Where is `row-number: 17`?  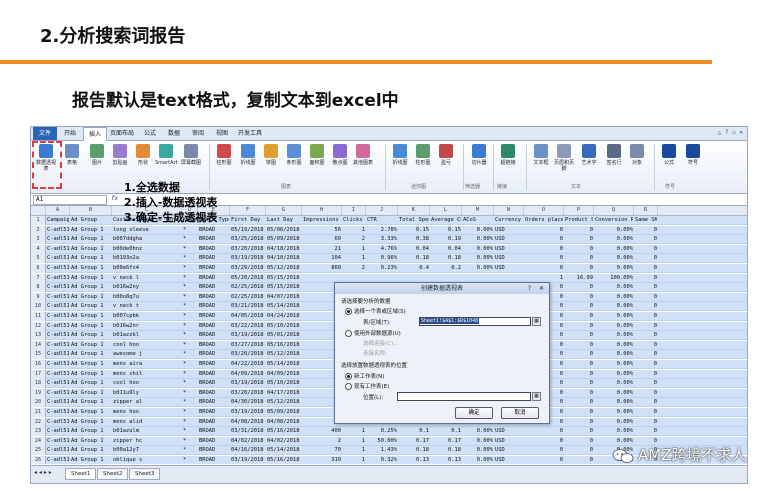
row-number: 17 is located at coordinates (38, 374).